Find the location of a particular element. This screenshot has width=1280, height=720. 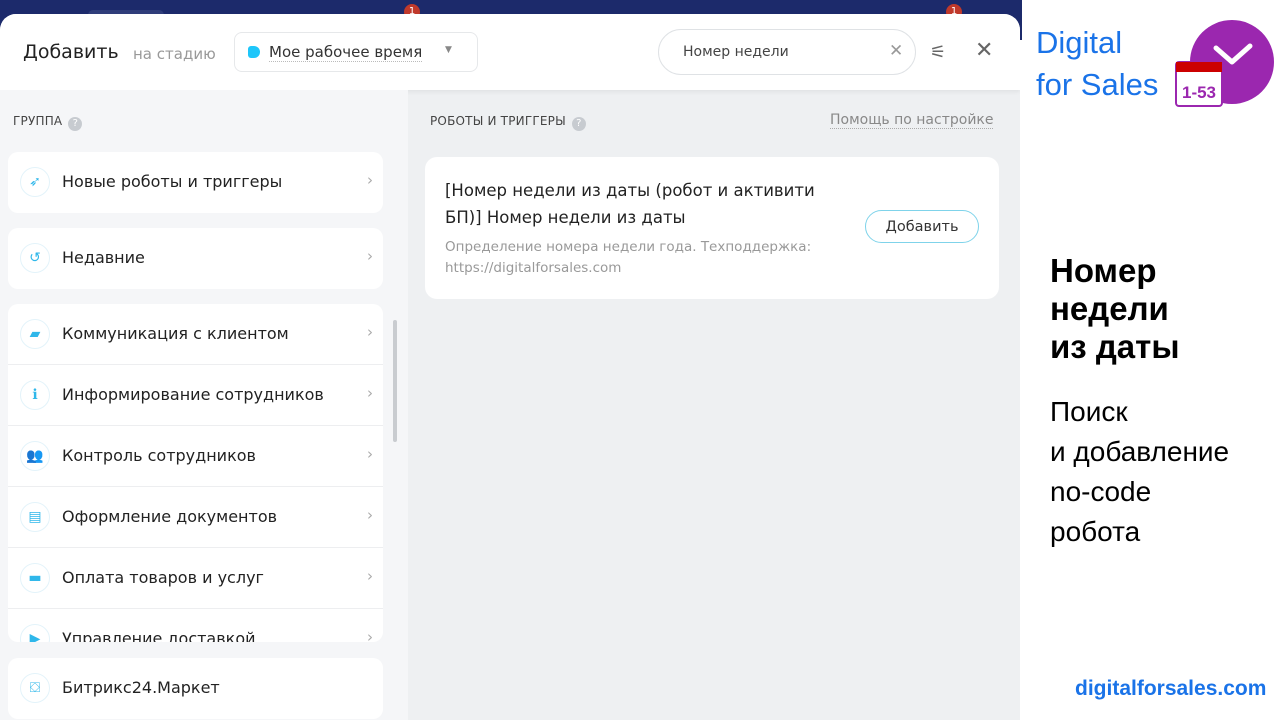

item-label: Информирование сотрудников is located at coordinates (193, 394).